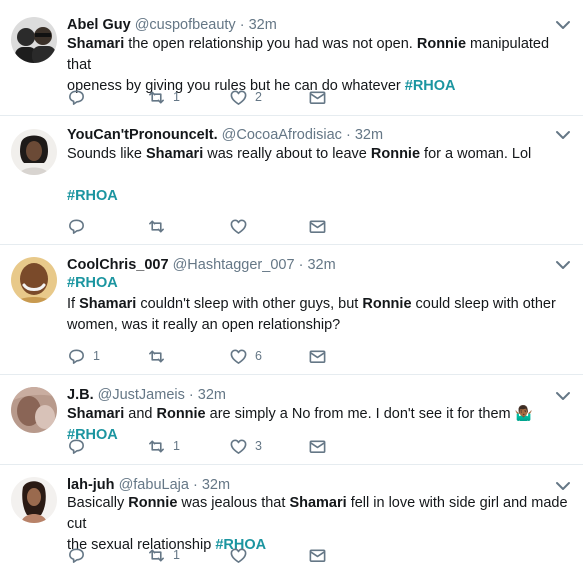 The height and width of the screenshot is (565, 583). Describe the element at coordinates (106, 154) in the screenshot. I see `tweet-text-segment: Sounds like` at that location.